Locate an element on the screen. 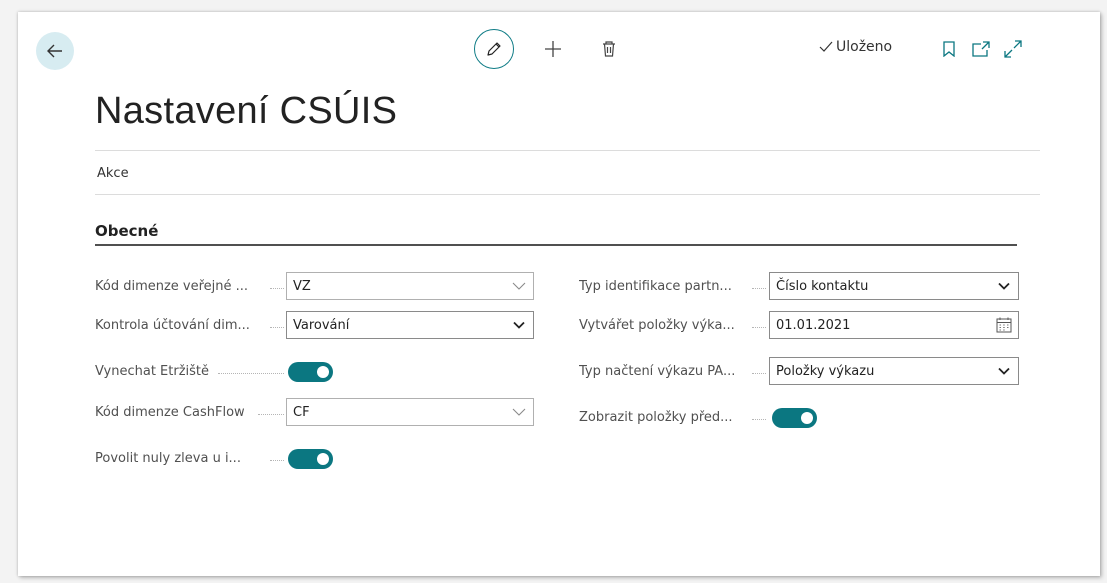 Image resolution: width=1107 pixels, height=583 pixels. trash-icon is located at coordinates (609, 49).